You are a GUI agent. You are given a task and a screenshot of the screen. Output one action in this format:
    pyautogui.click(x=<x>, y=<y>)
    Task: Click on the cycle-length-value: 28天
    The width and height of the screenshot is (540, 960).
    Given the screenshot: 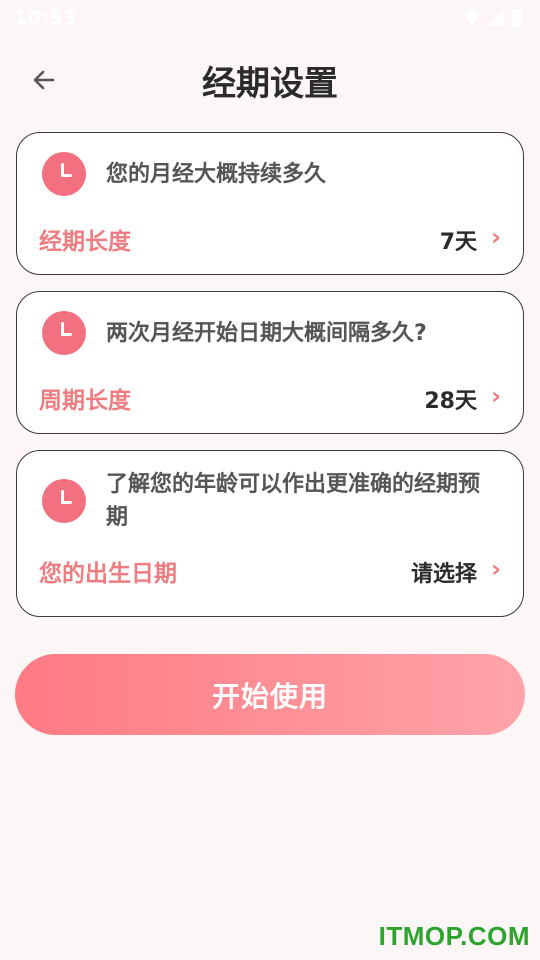 What is the action you would take?
    pyautogui.click(x=450, y=401)
    